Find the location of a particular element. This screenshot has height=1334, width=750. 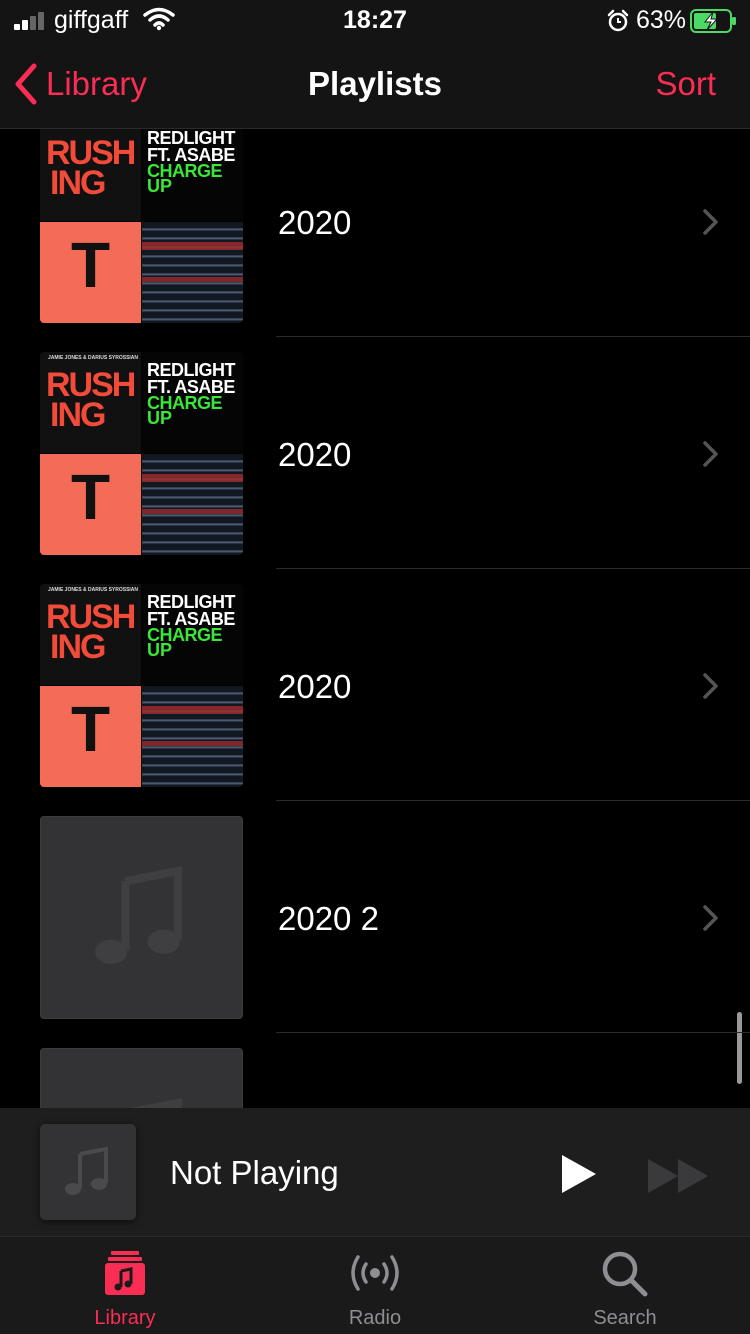

radio-icon is located at coordinates (375, 1273).